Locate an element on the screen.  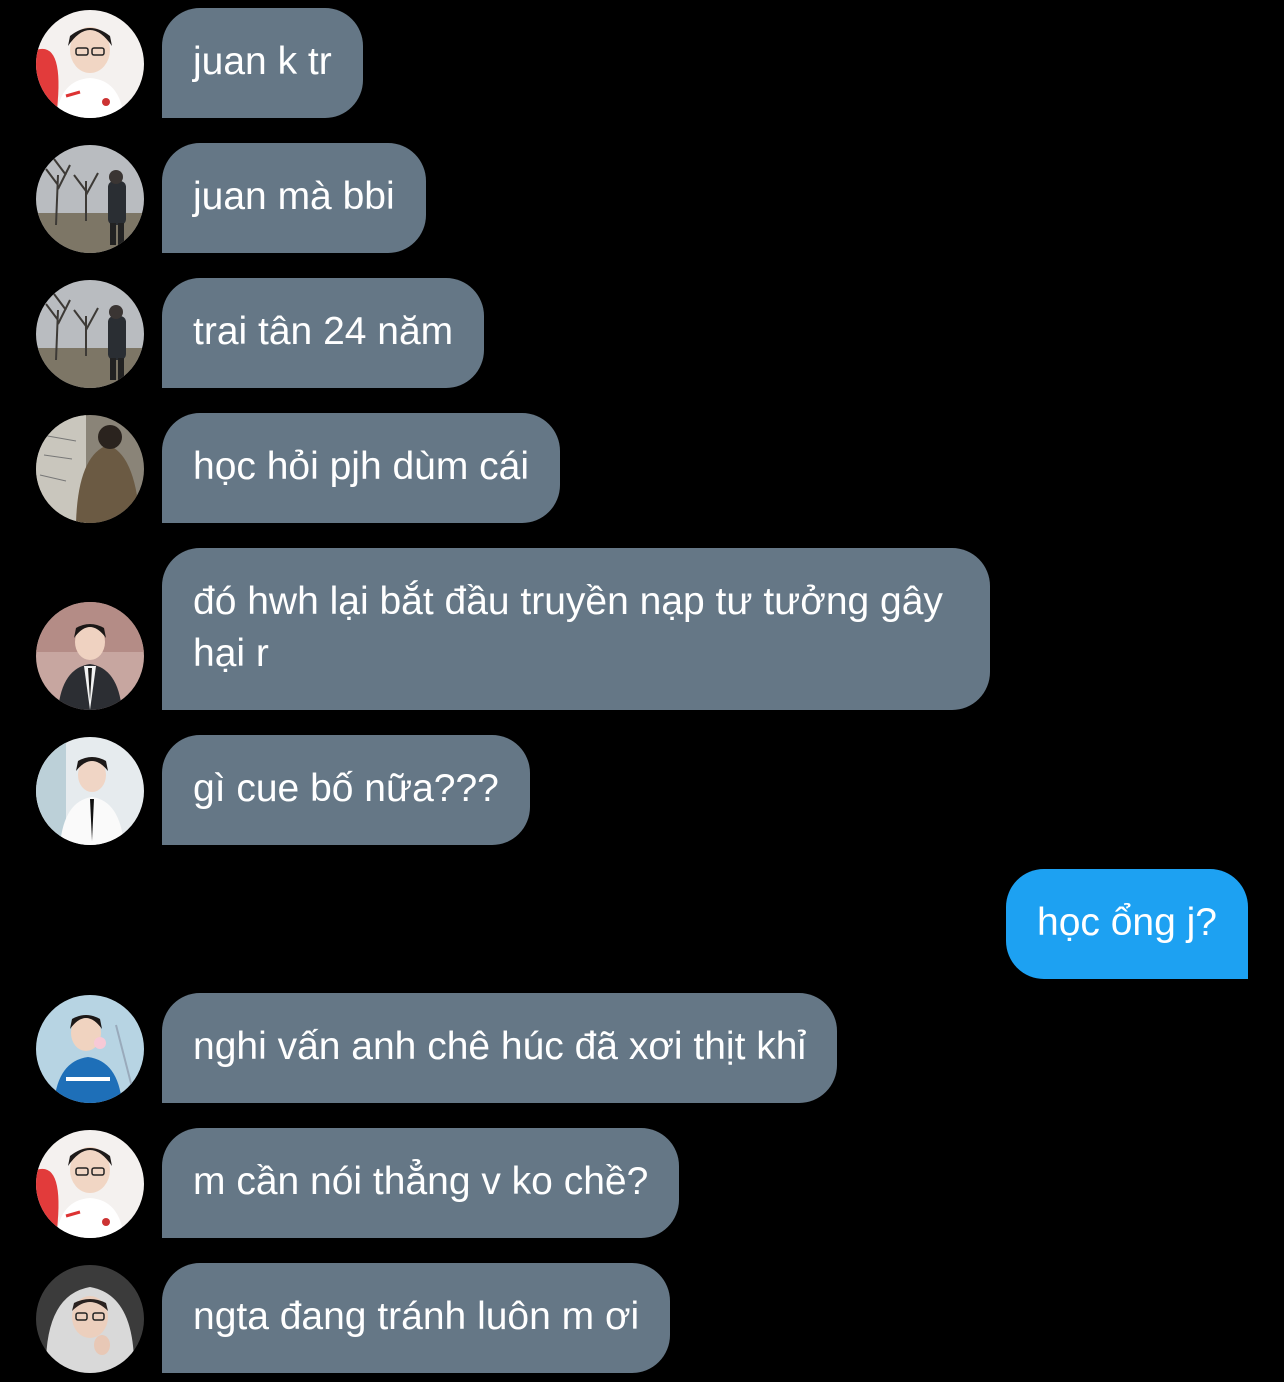
message-bubble: juan k tr is located at coordinates (262, 63).